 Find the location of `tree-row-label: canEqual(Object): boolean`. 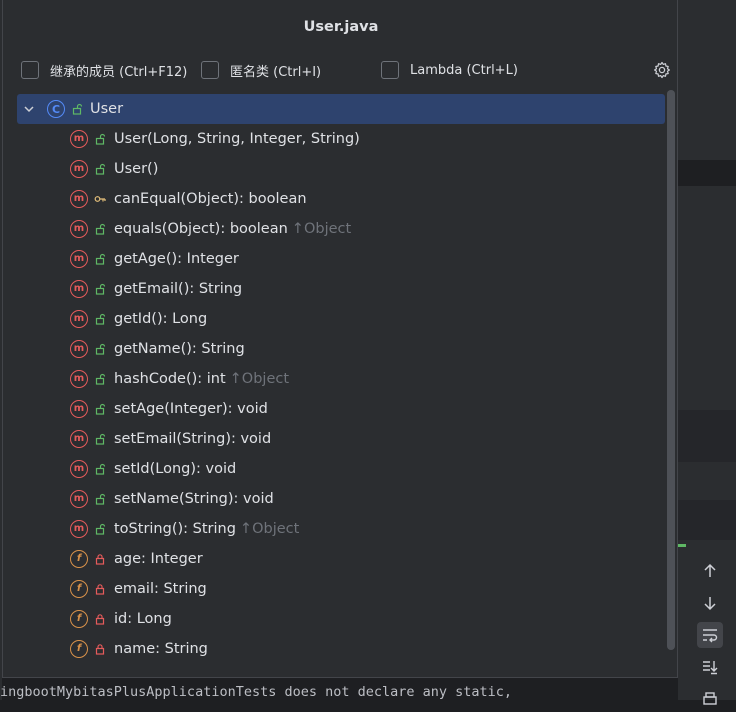

tree-row-label: canEqual(Object): boolean is located at coordinates (210, 199).